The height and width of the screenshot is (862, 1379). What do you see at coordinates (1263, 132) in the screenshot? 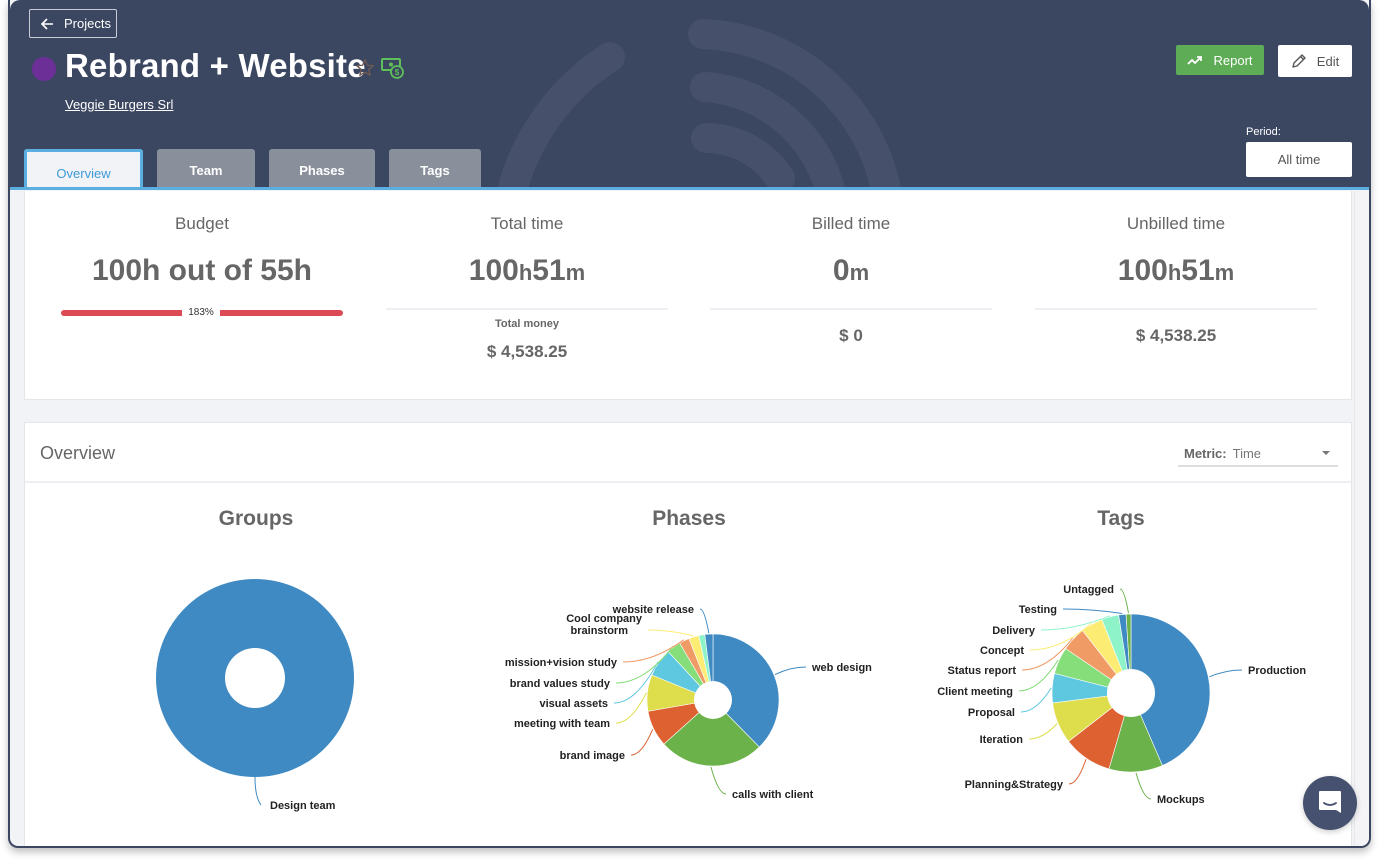
I see `period-label: Period:` at bounding box center [1263, 132].